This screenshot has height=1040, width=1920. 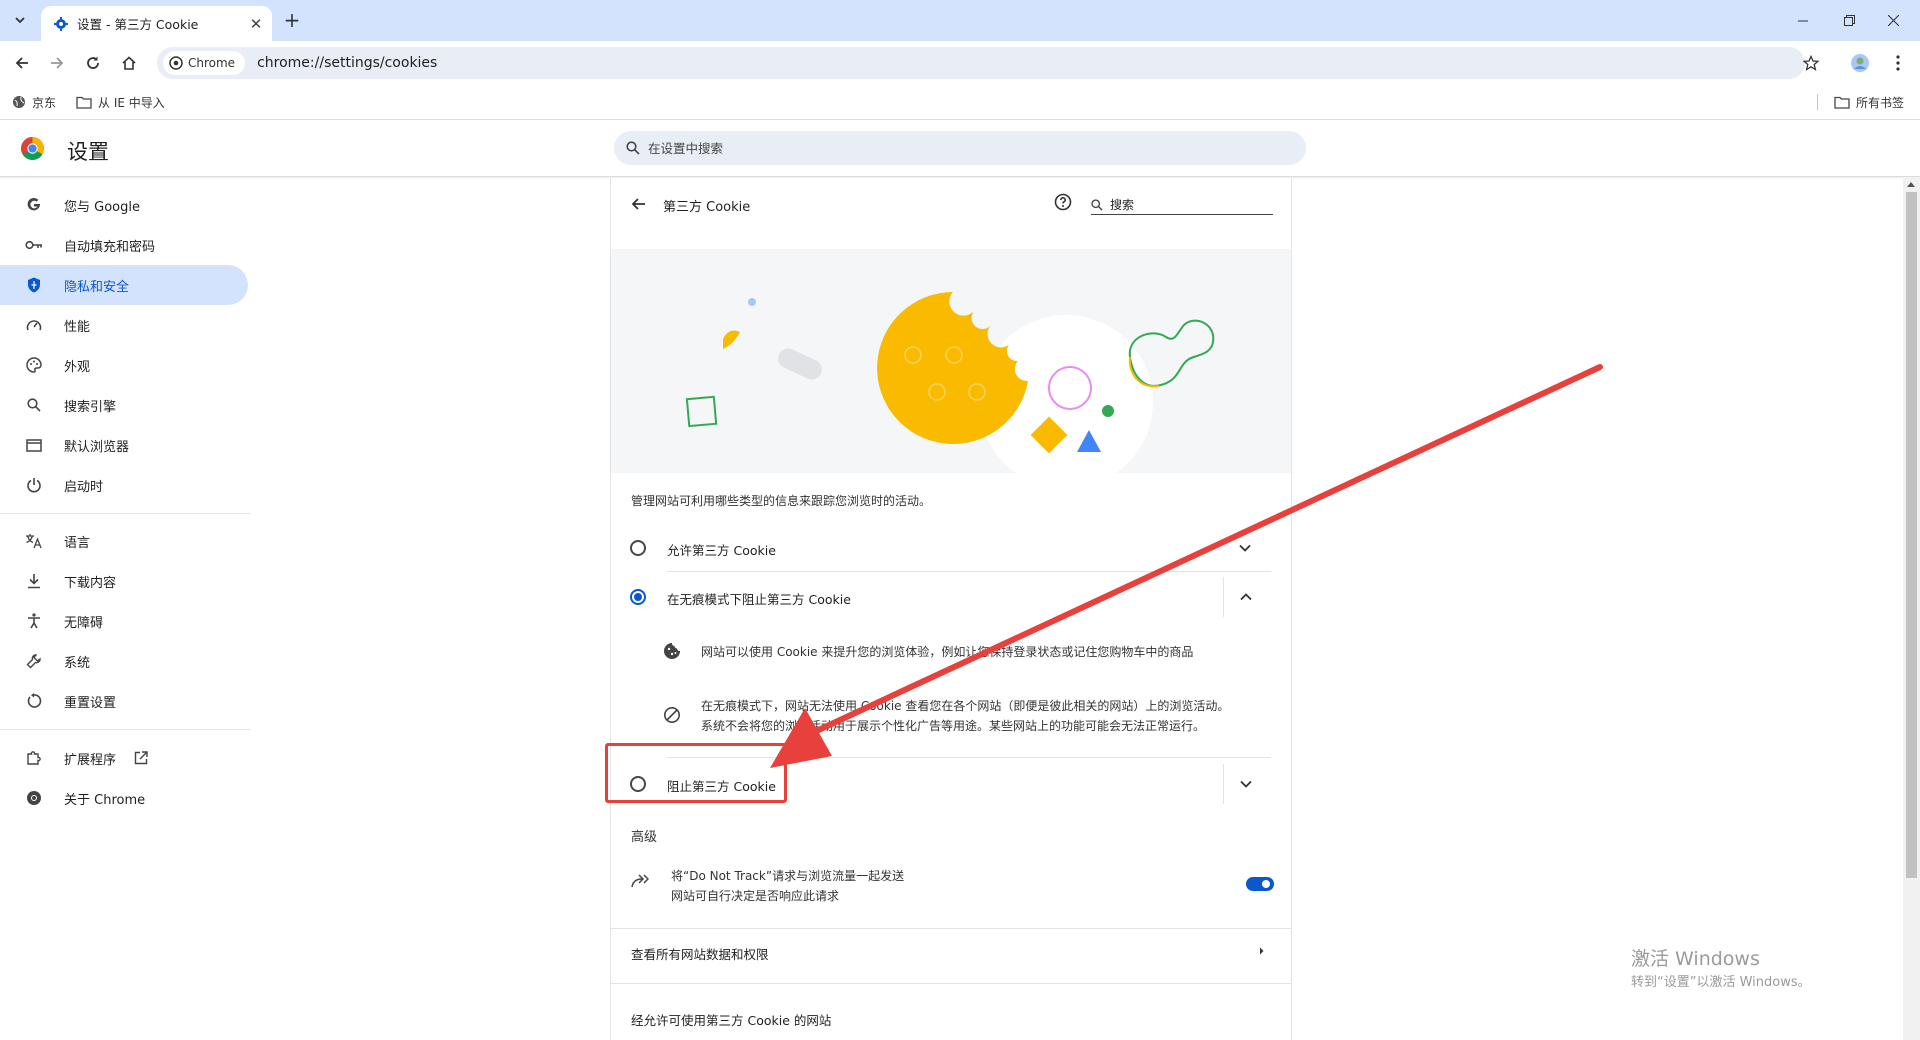 What do you see at coordinates (77, 367) in the screenshot?
I see `sidebar-item-label: 外观` at bounding box center [77, 367].